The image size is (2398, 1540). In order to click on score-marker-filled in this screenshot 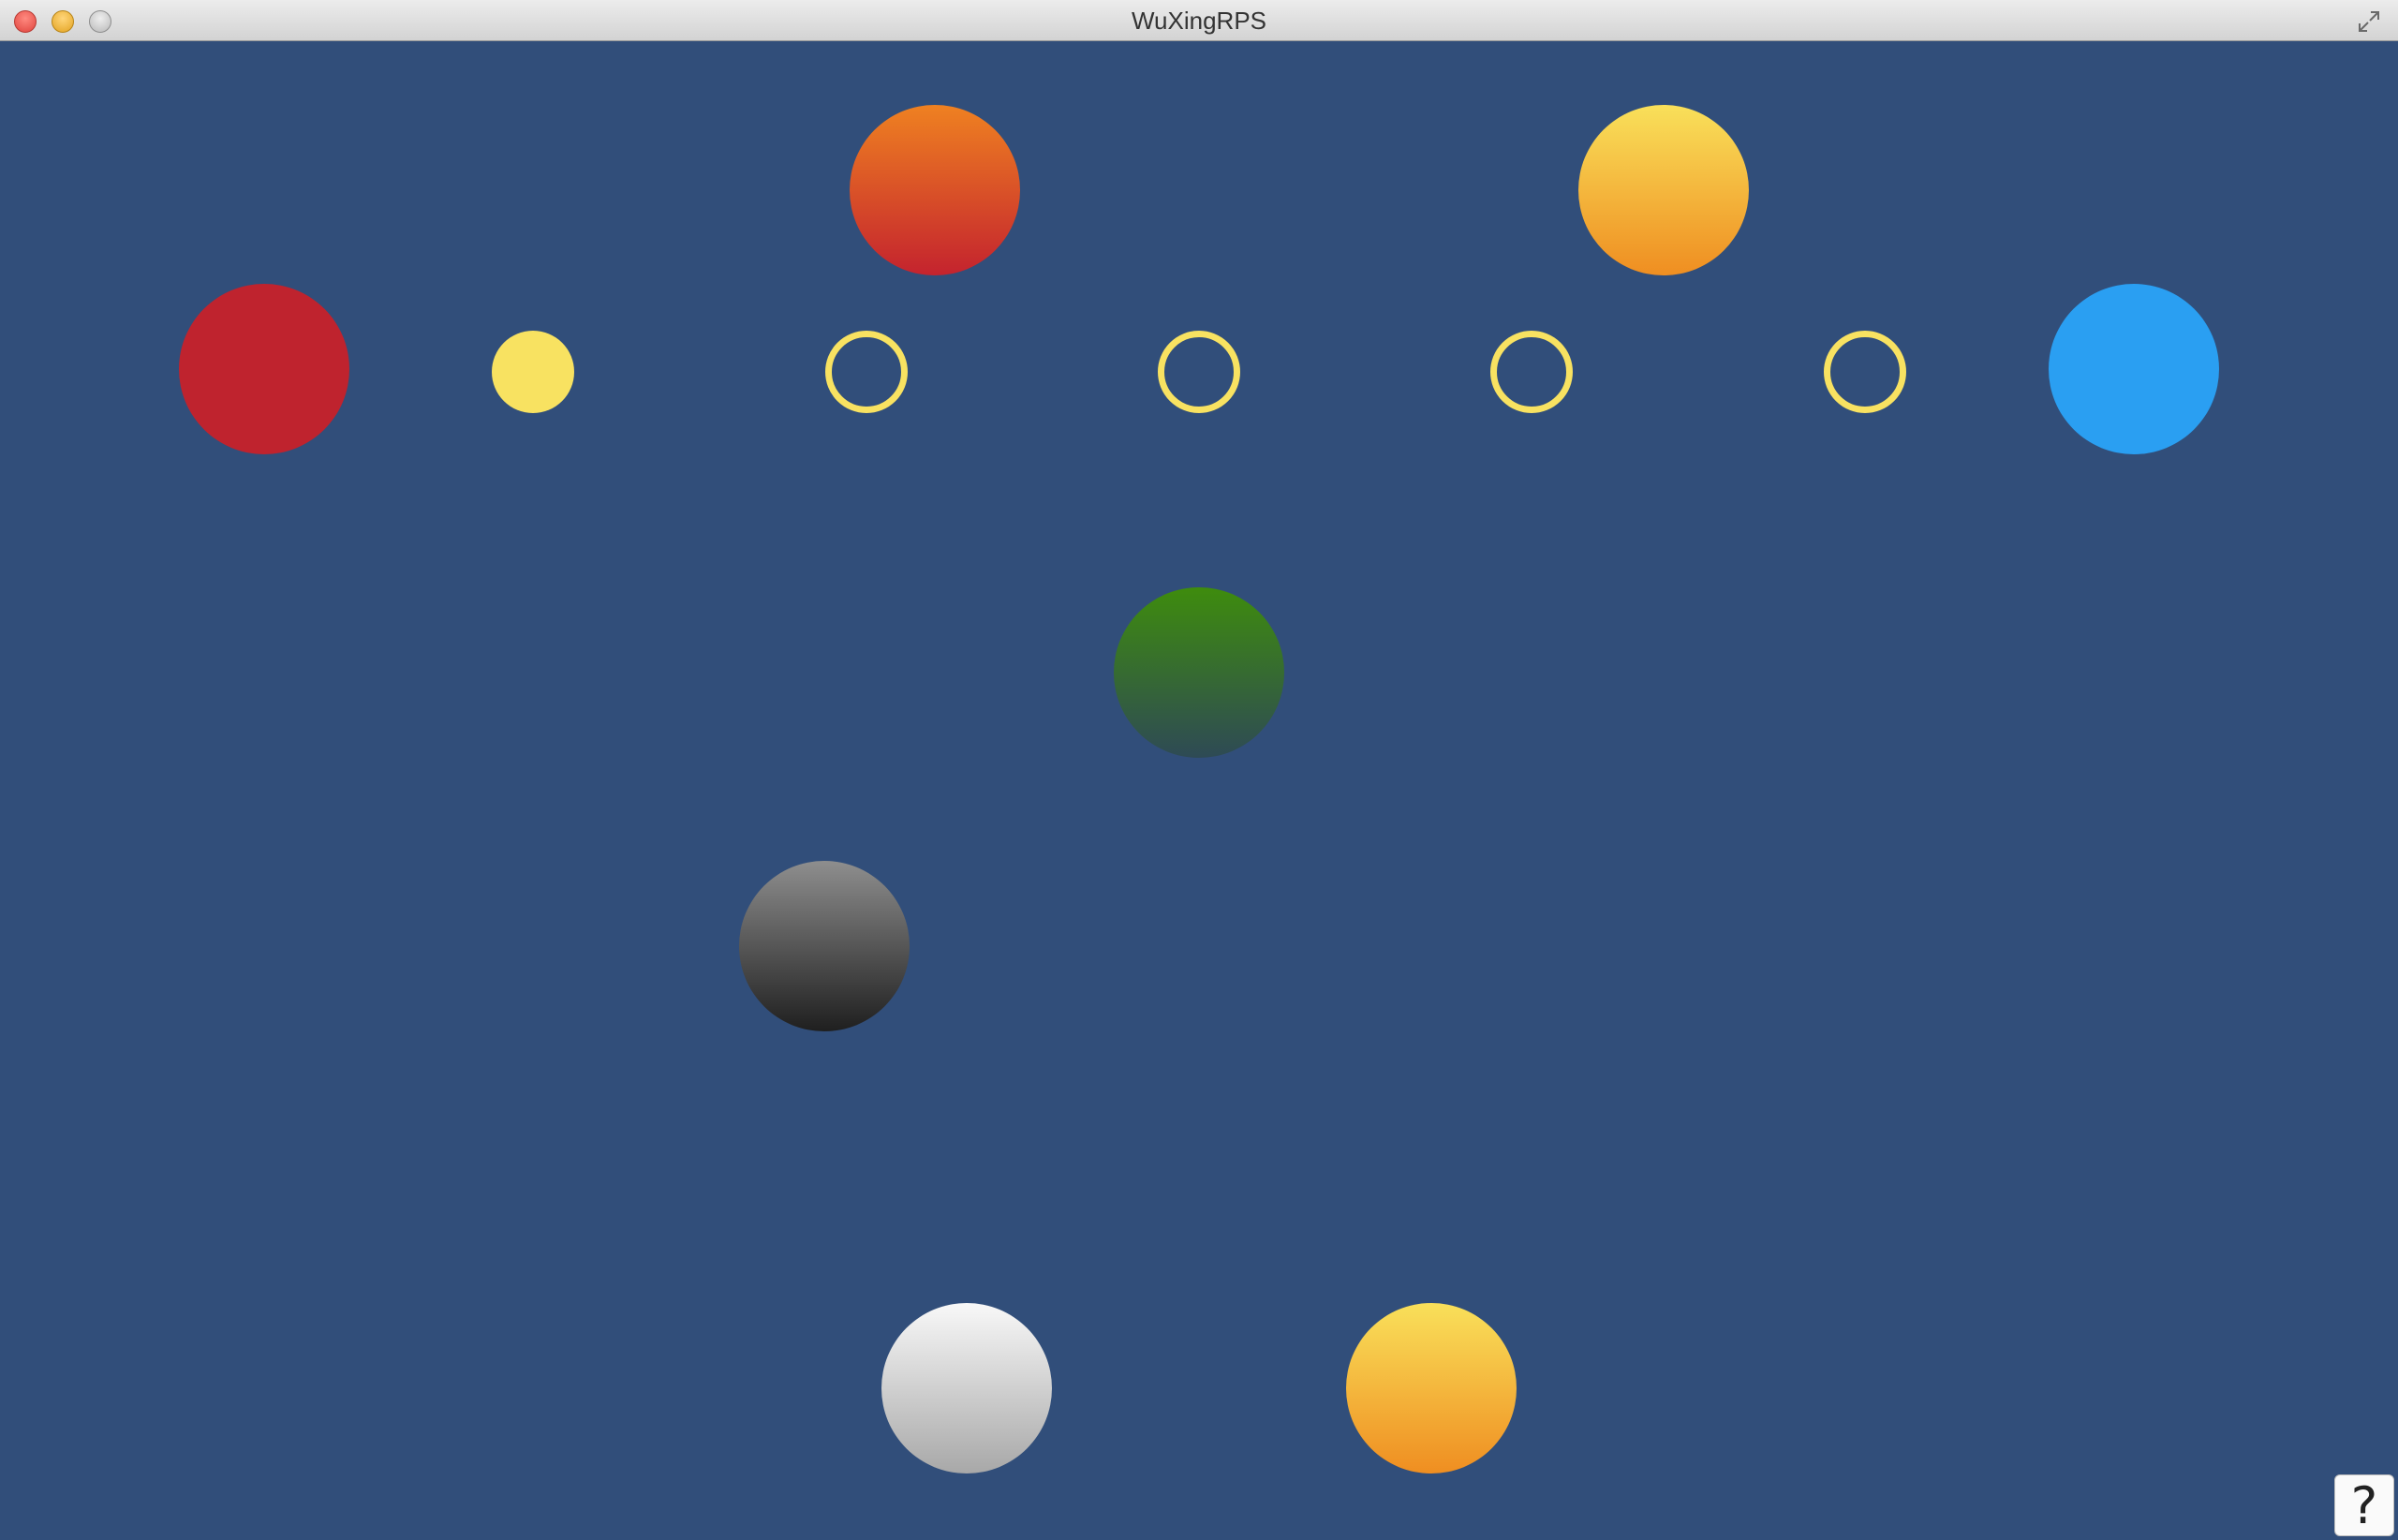, I will do `click(533, 372)`.